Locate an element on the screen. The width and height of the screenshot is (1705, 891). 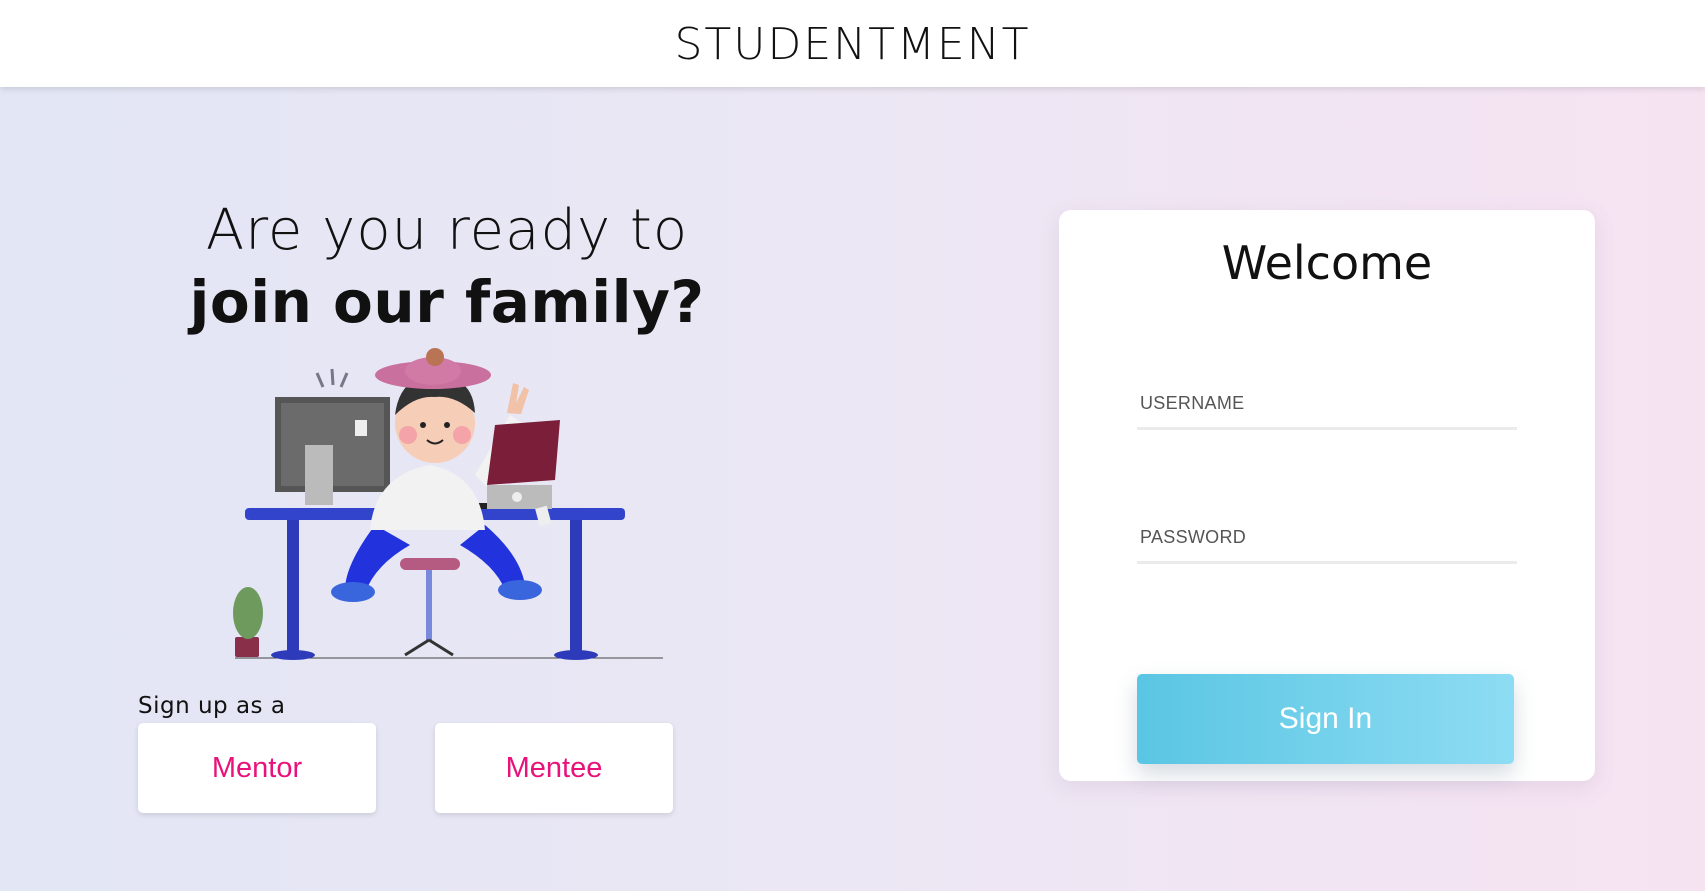
student-desk-illustration is located at coordinates (448, 504).